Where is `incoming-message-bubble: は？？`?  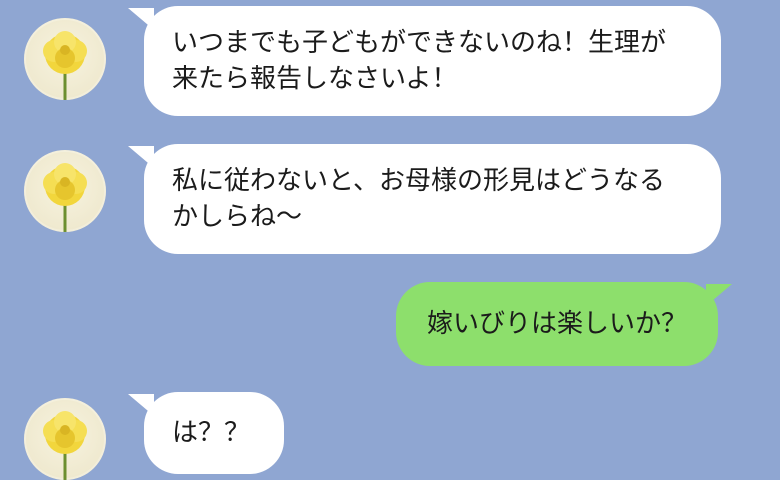
incoming-message-bubble: は？？ is located at coordinates (214, 433).